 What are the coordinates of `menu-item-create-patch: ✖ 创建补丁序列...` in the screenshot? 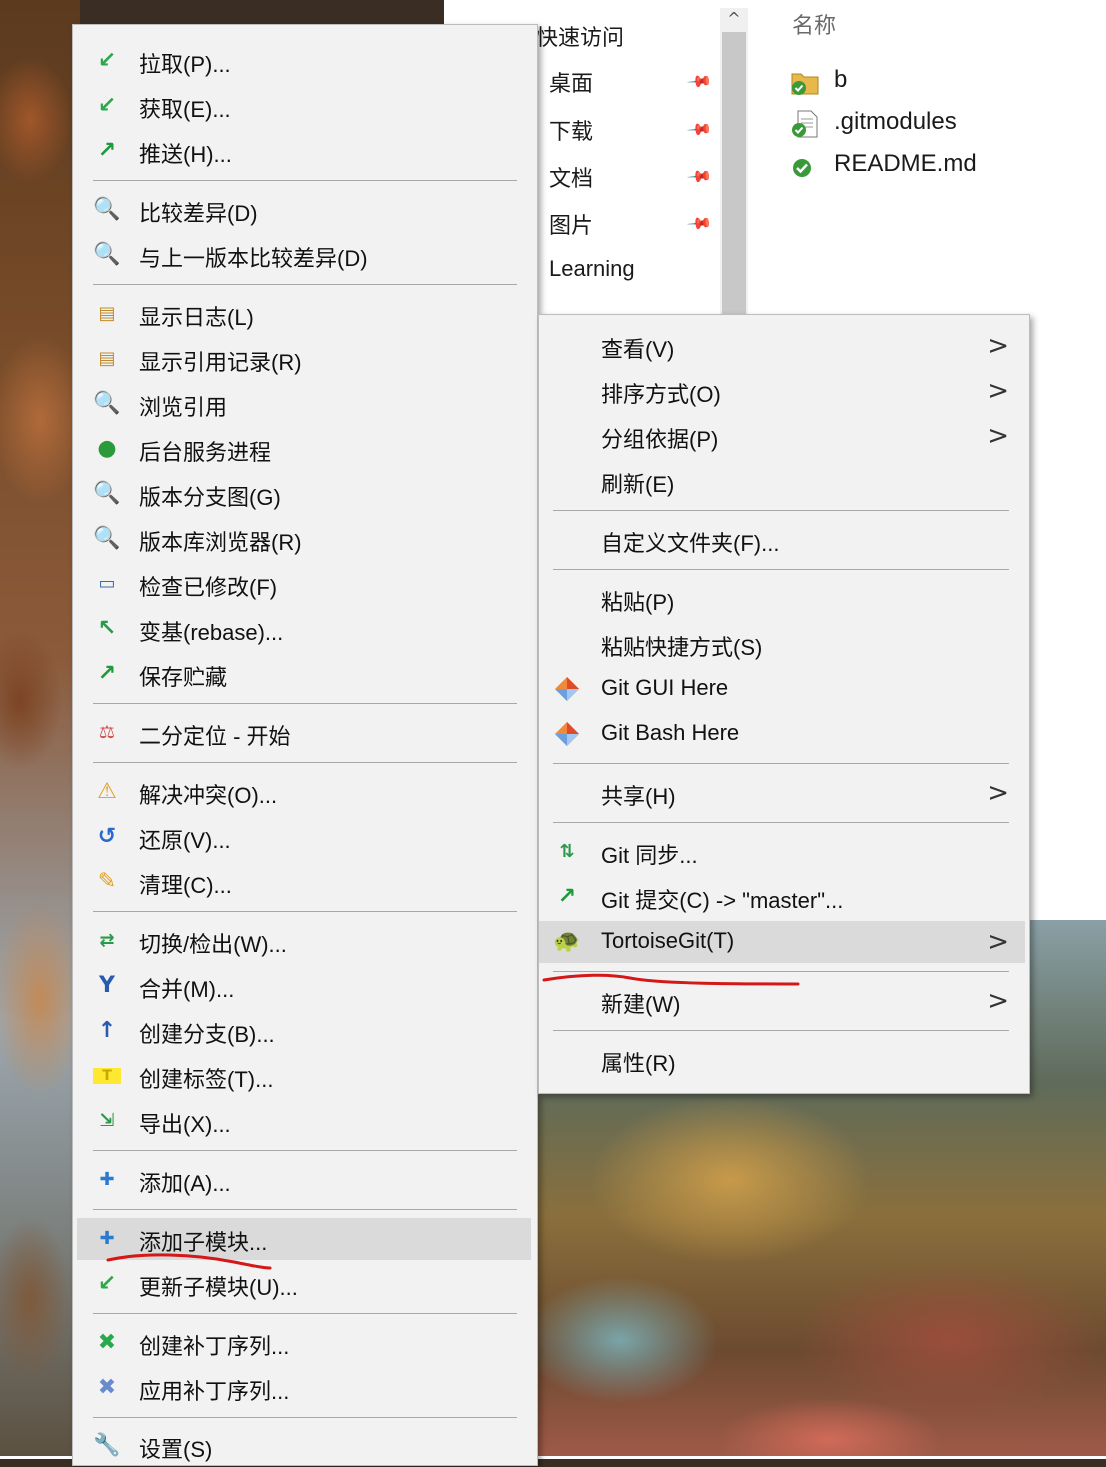 It's located at (305, 1343).